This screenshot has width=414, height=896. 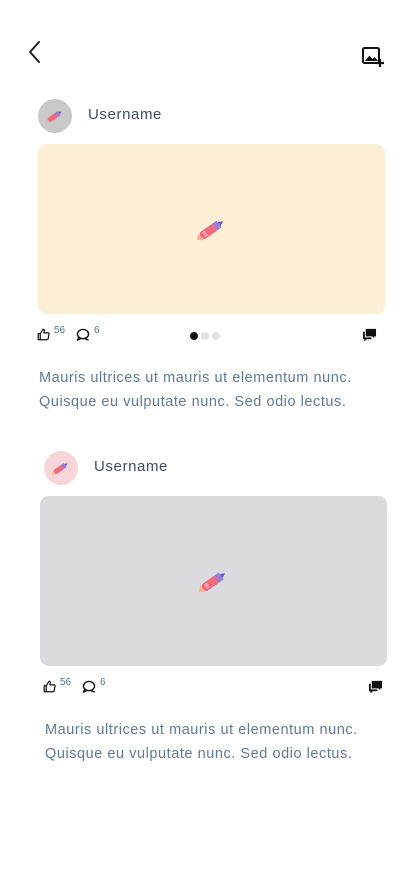 I want to click on carousel-indicator, so click(x=205, y=336).